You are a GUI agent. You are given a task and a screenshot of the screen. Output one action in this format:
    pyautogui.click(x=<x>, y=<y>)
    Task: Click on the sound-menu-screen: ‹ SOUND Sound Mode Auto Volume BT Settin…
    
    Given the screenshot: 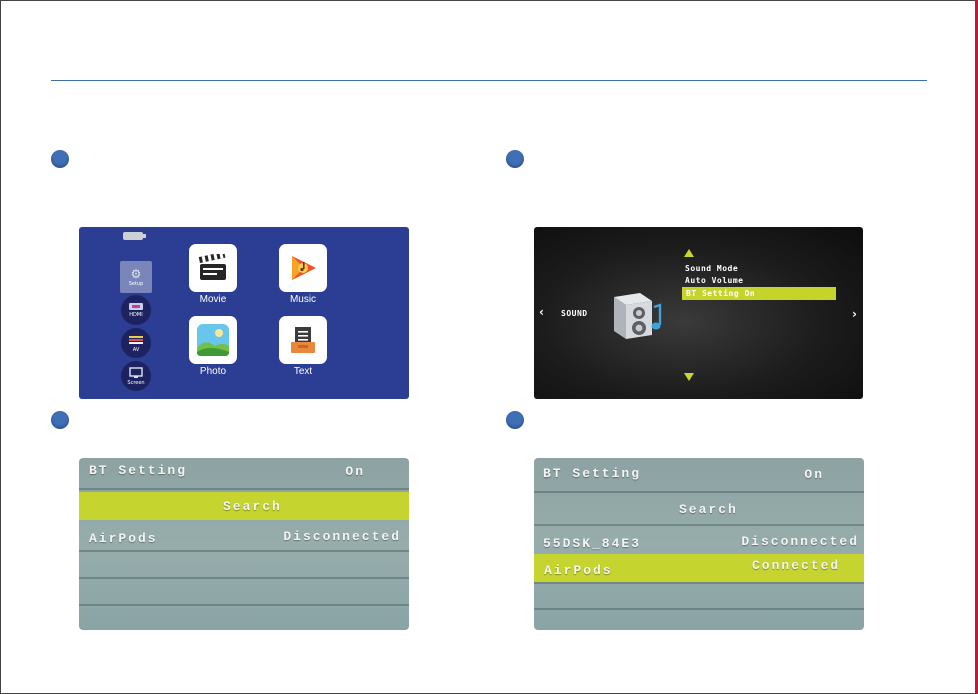 What is the action you would take?
    pyautogui.click(x=698, y=313)
    